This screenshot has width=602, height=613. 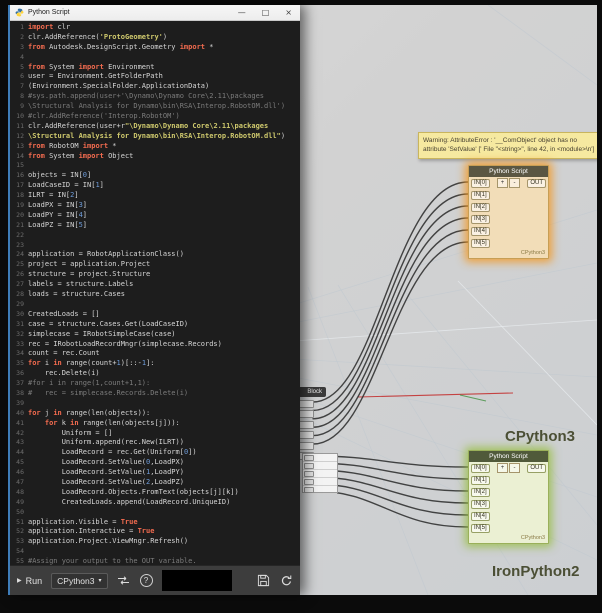 I want to click on code-line: 23, so click(x=155, y=246).